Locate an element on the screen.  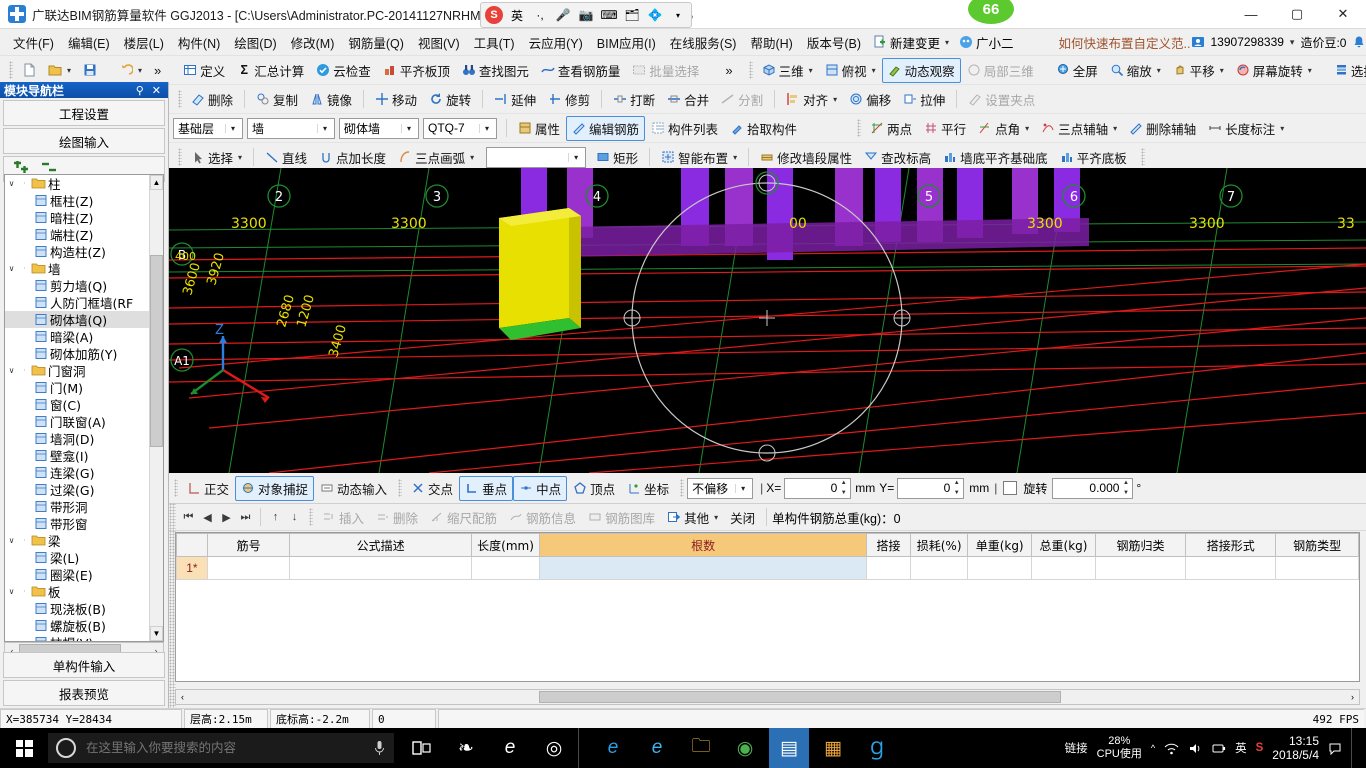
offset-mode-combo: 不偏移 ▾ is located at coordinates (720, 488).